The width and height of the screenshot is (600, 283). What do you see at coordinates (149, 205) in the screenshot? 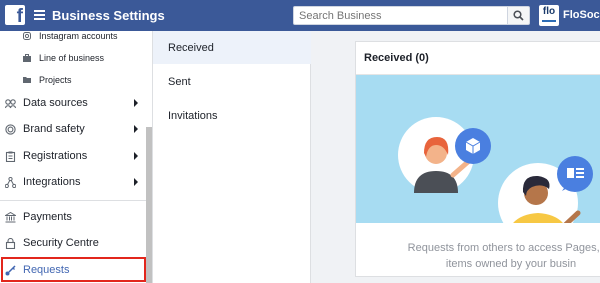
I see `sidebar-scrollbar-thumb` at bounding box center [149, 205].